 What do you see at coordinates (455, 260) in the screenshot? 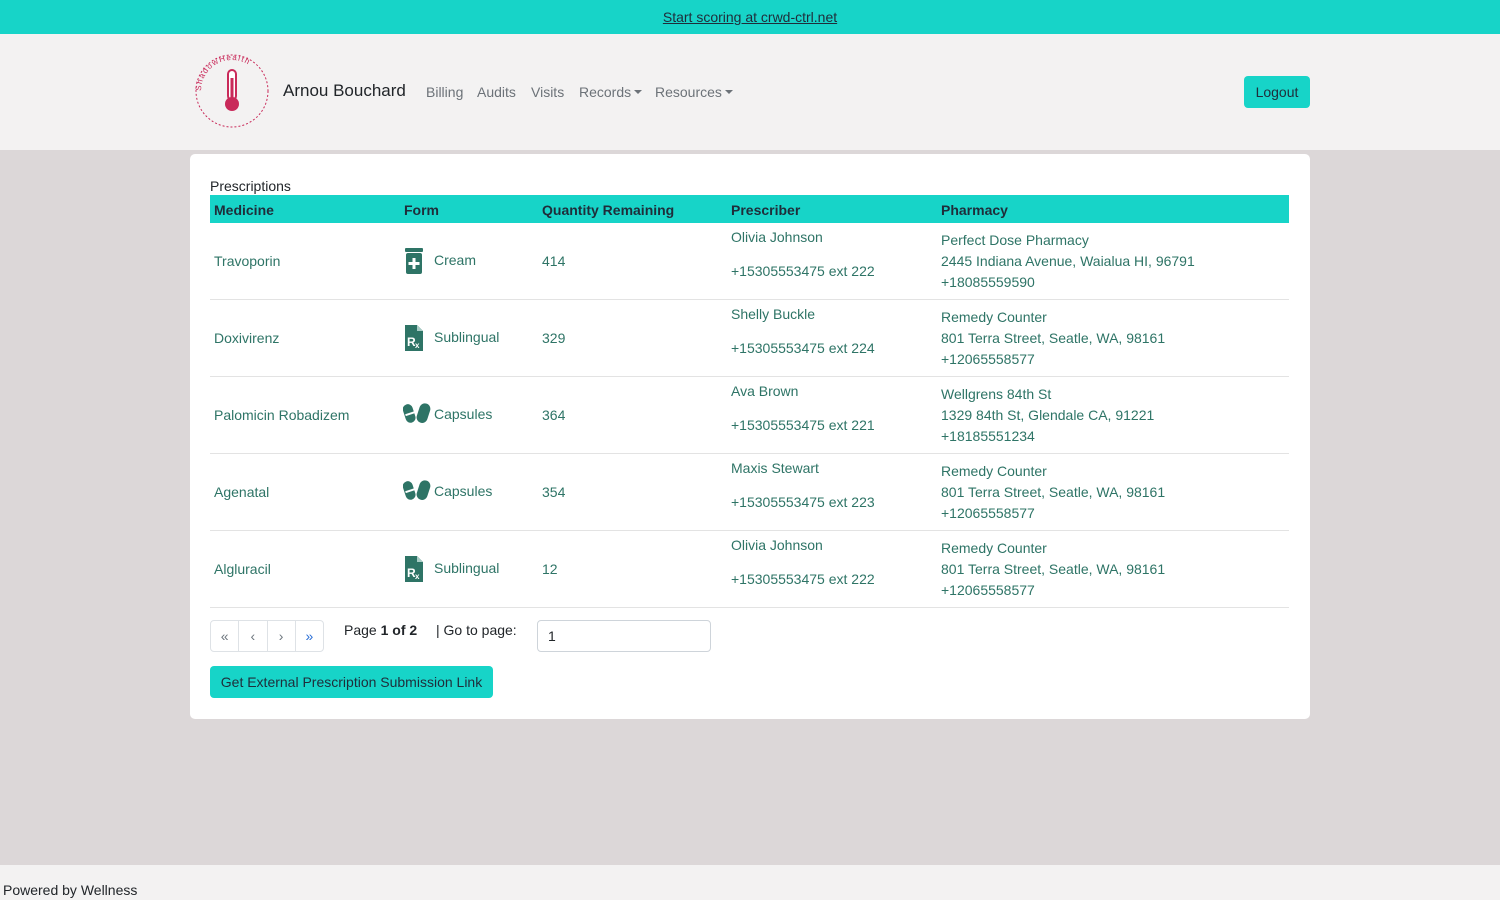
I see `form-label: Cream` at bounding box center [455, 260].